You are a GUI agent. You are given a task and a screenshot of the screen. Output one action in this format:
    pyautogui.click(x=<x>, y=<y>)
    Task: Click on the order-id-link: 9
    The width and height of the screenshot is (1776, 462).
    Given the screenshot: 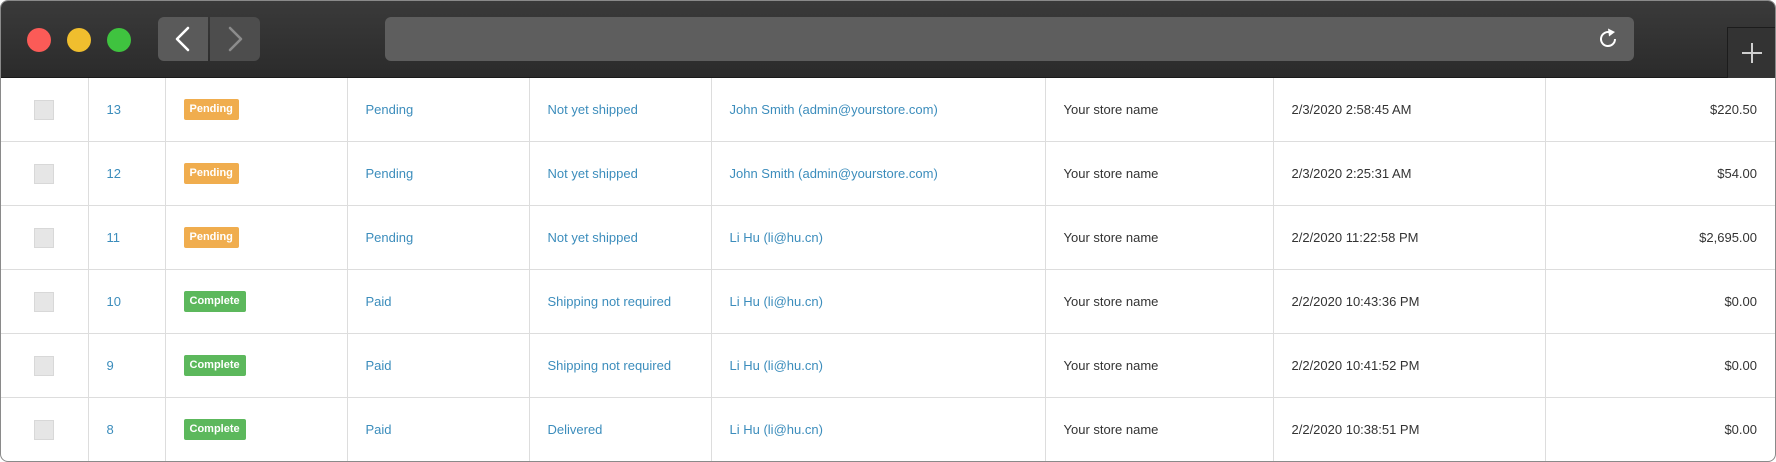 What is the action you would take?
    pyautogui.click(x=110, y=365)
    